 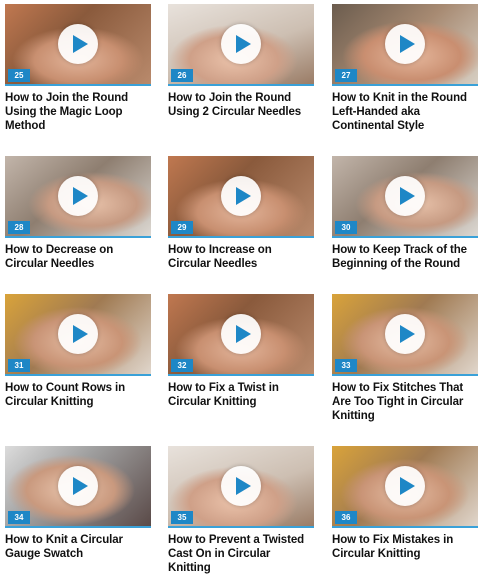 I want to click on video-card: 29 How to Increase on Circular Needles, so click(x=241, y=213).